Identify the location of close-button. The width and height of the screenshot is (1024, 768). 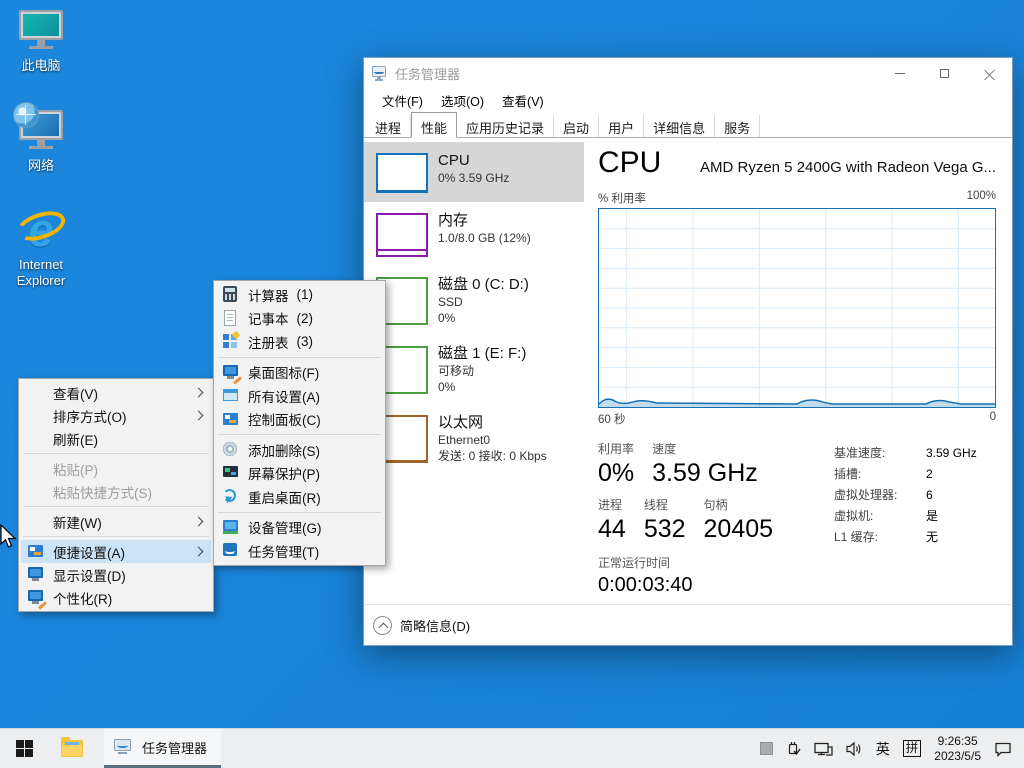
(989, 73).